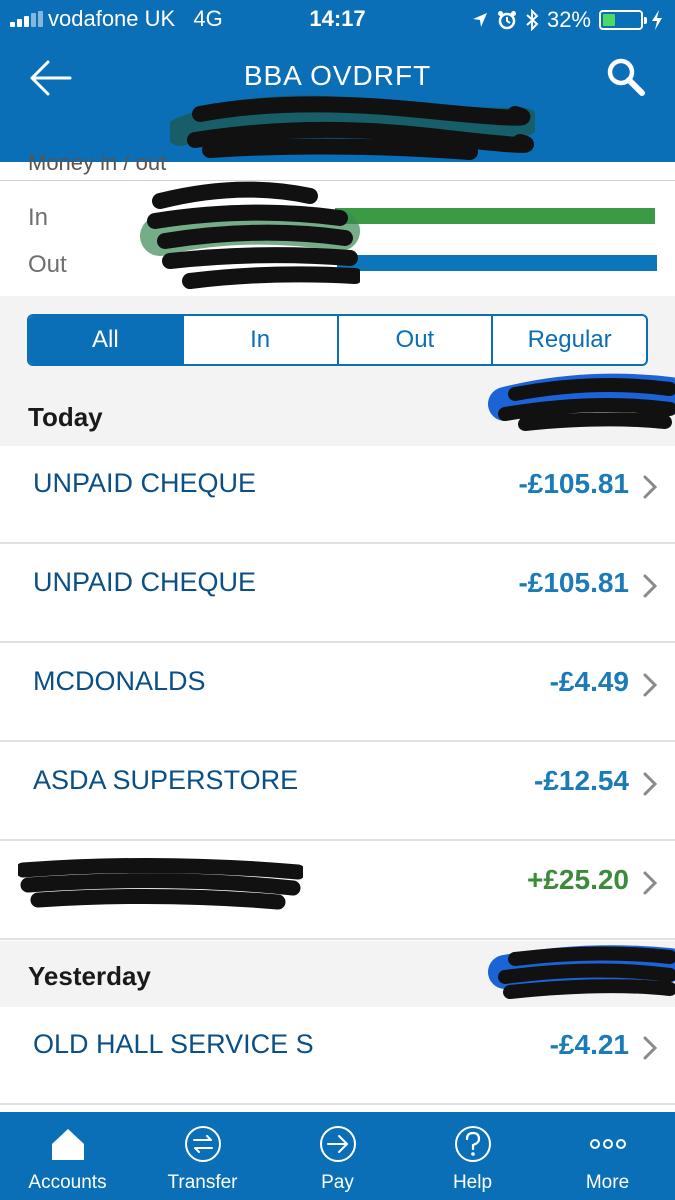 The height and width of the screenshot is (1200, 675). I want to click on pay-icon, so click(337, 1144).